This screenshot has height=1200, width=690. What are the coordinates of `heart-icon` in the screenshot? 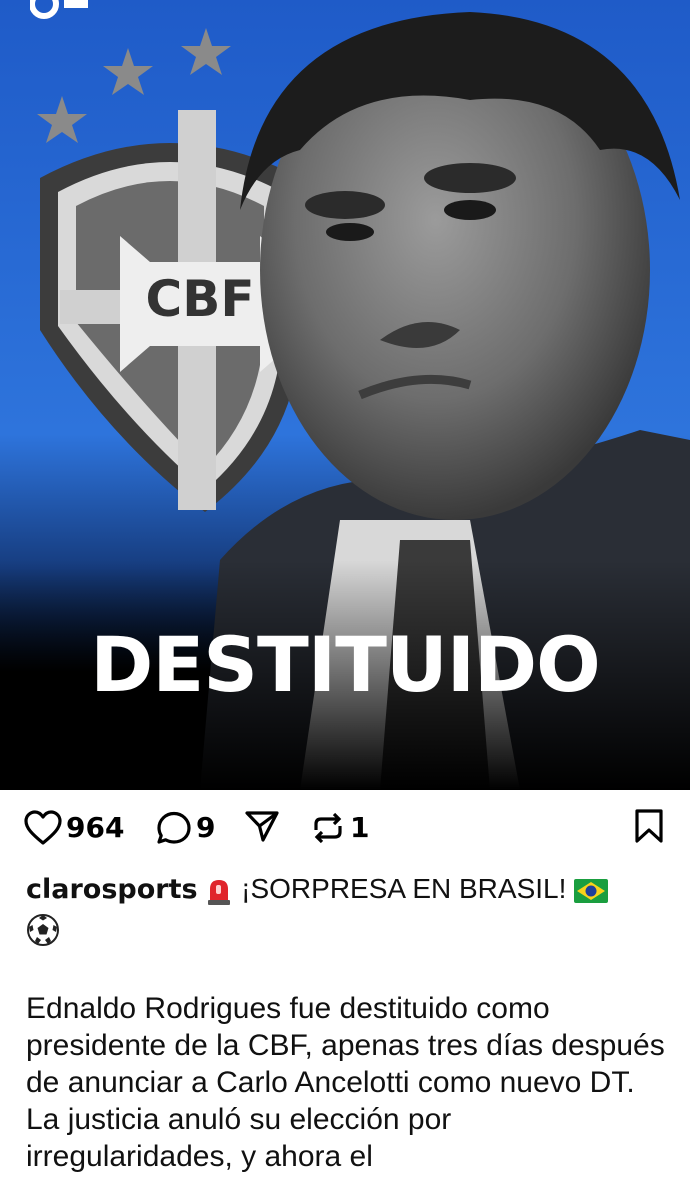 It's located at (43, 827).